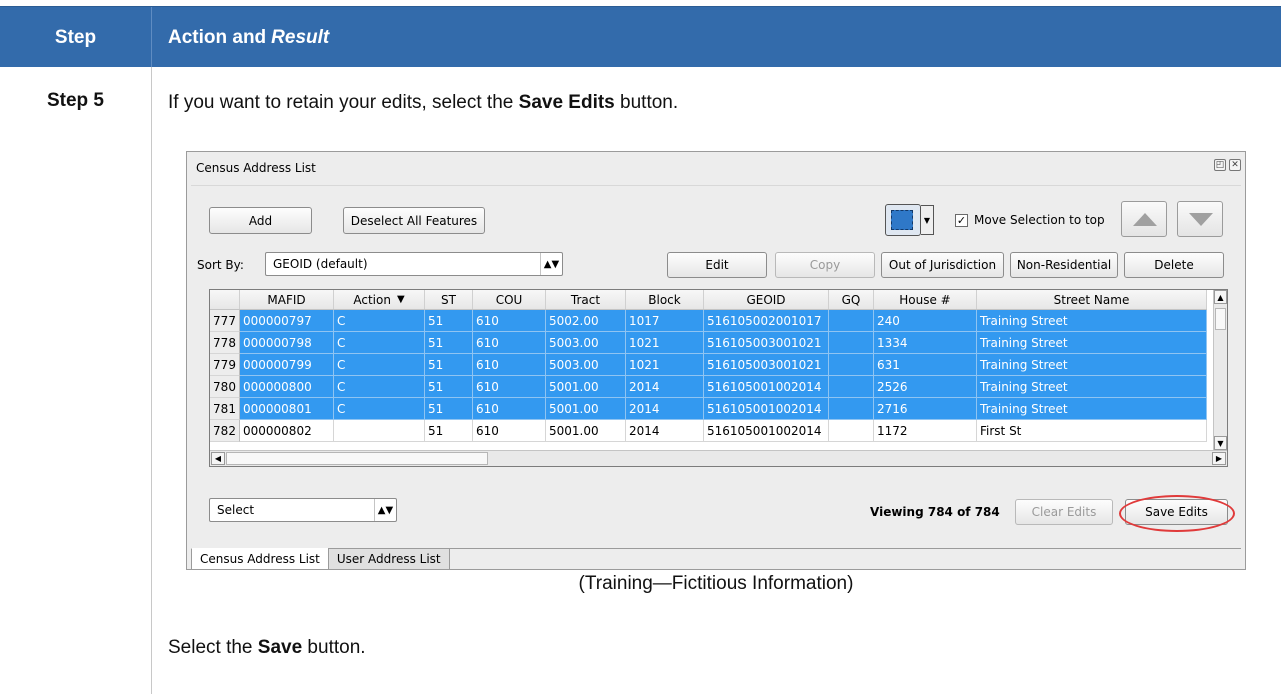 The height and width of the screenshot is (694, 1281). What do you see at coordinates (586, 365) in the screenshot?
I see `table-cell: 5003.00` at bounding box center [586, 365].